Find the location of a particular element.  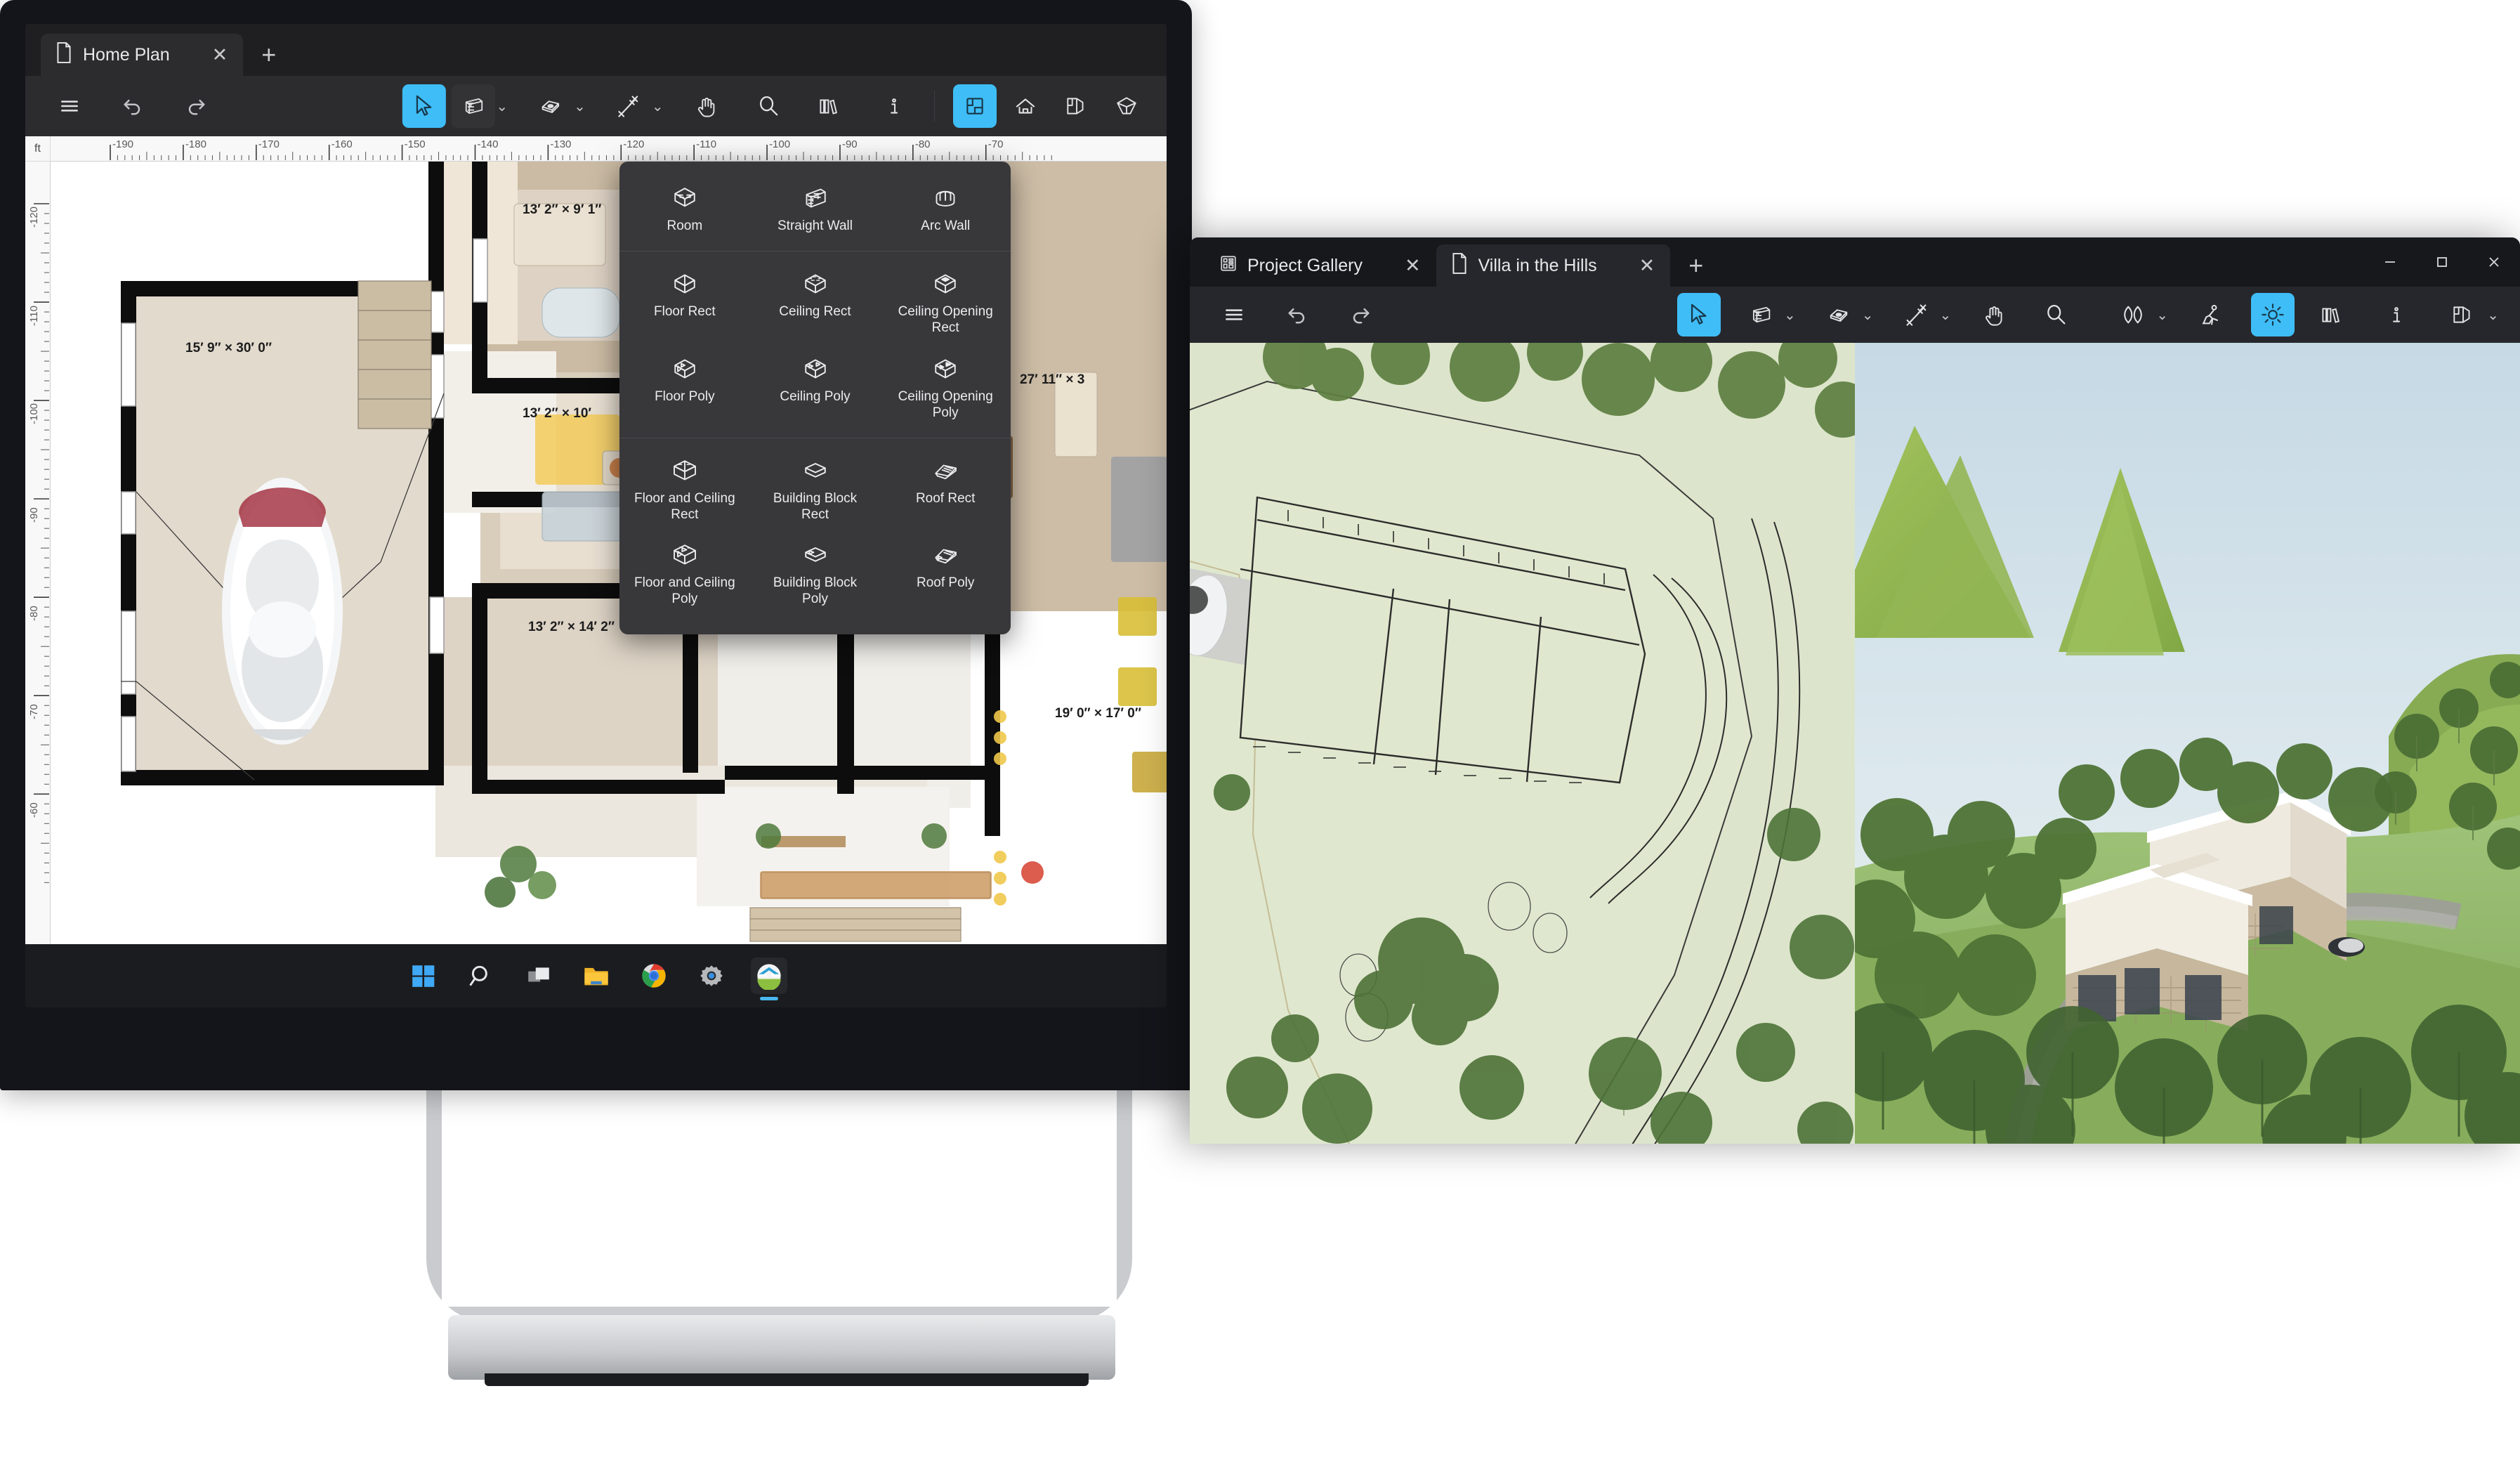

vertical-ruler: -120 -110 -100 -90 -80 -70 -60 is located at coordinates (38, 553).